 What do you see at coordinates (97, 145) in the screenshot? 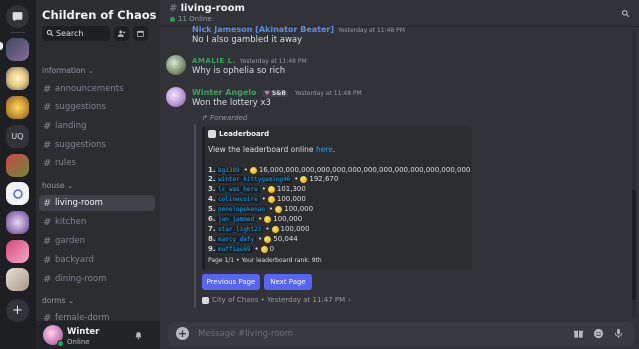
I see `channel-suggestions-2: # suggestions` at bounding box center [97, 145].